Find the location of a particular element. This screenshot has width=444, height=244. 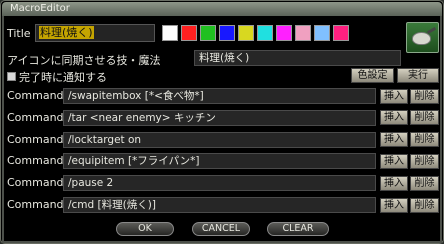

command-input: /equipitem [*フライパン*] is located at coordinates (219, 161).